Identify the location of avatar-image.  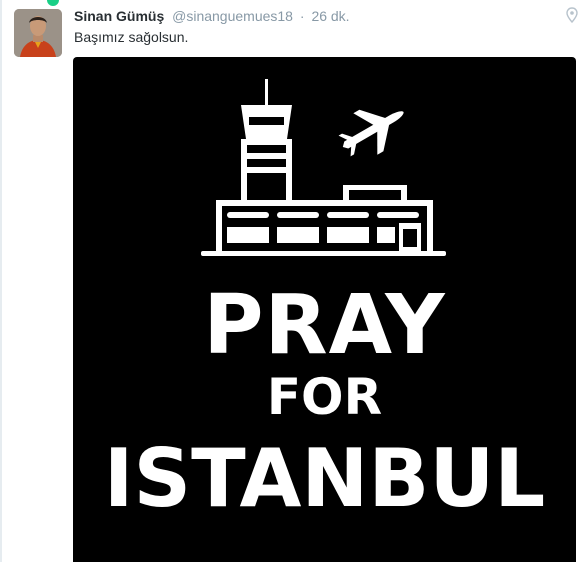
(38, 33).